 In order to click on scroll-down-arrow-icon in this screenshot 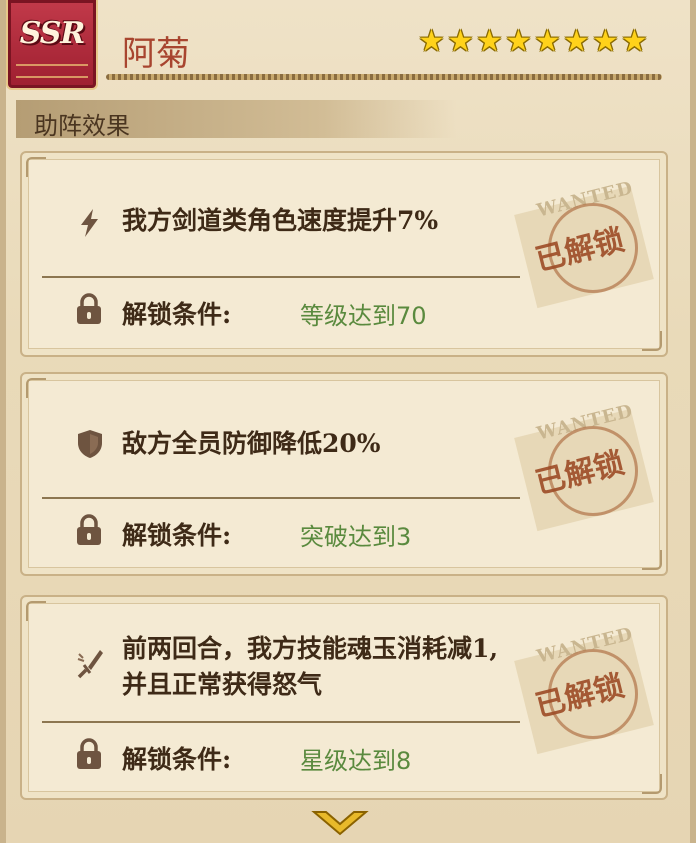, I will do `click(340, 823)`.